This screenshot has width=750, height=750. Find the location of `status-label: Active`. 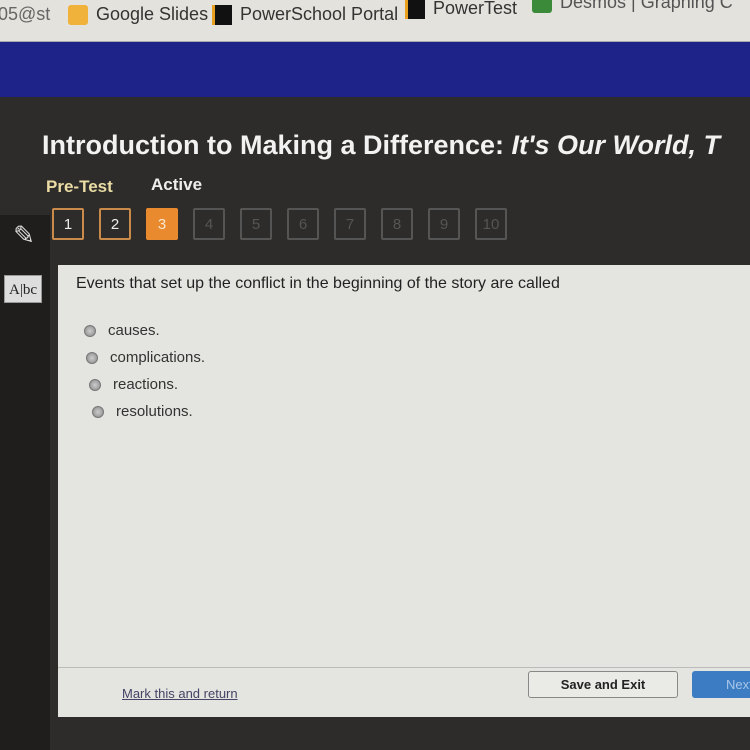

status-label: Active is located at coordinates (177, 184).